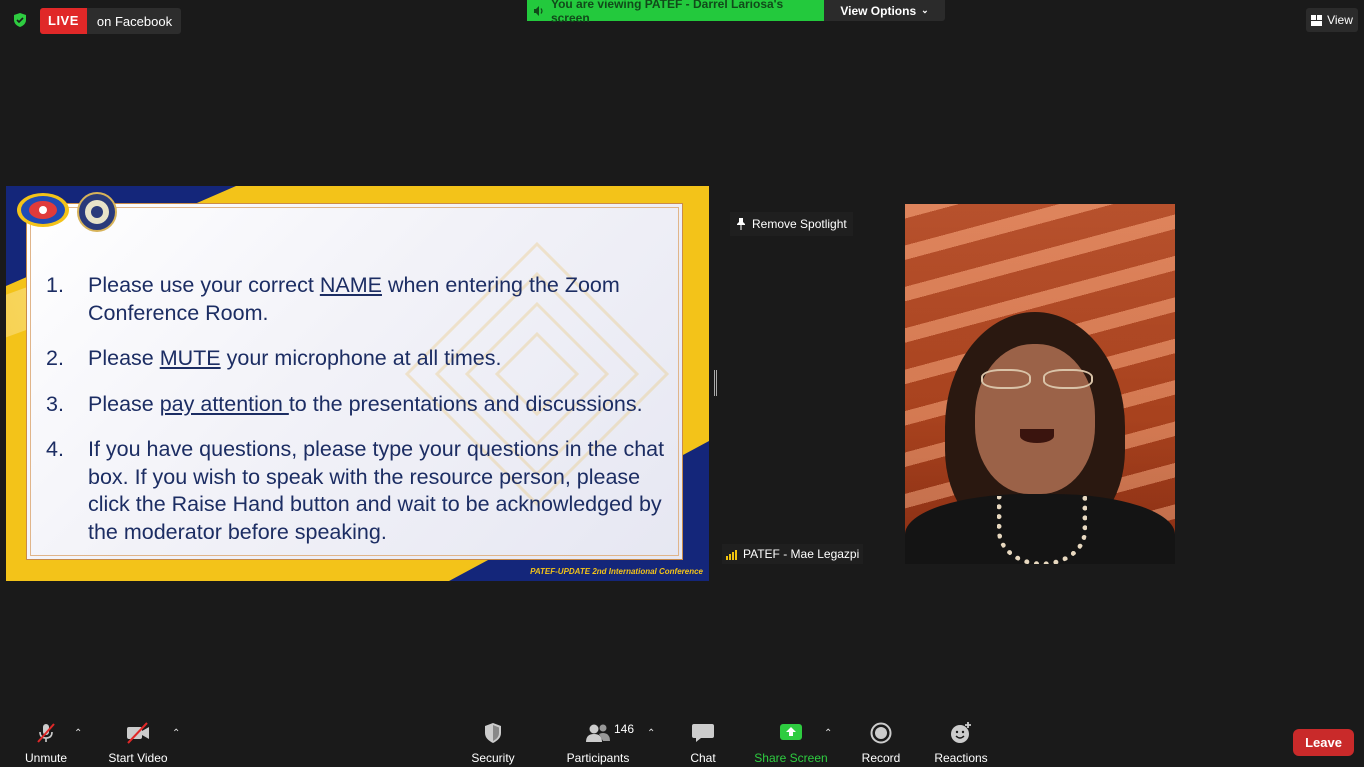 This screenshot has width=1364, height=767. Describe the element at coordinates (651, 733) in the screenshot. I see `participants-options-caret-icon: ⌃` at that location.